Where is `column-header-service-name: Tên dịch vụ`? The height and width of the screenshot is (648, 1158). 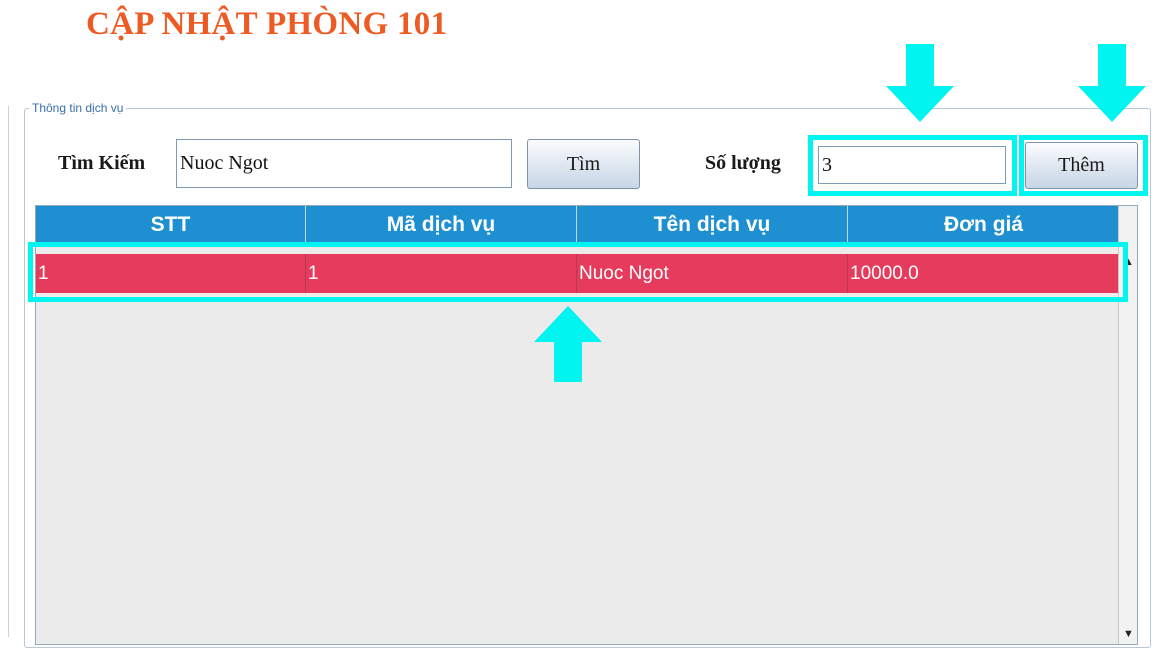
column-header-service-name: Tên dịch vụ is located at coordinates (712, 225).